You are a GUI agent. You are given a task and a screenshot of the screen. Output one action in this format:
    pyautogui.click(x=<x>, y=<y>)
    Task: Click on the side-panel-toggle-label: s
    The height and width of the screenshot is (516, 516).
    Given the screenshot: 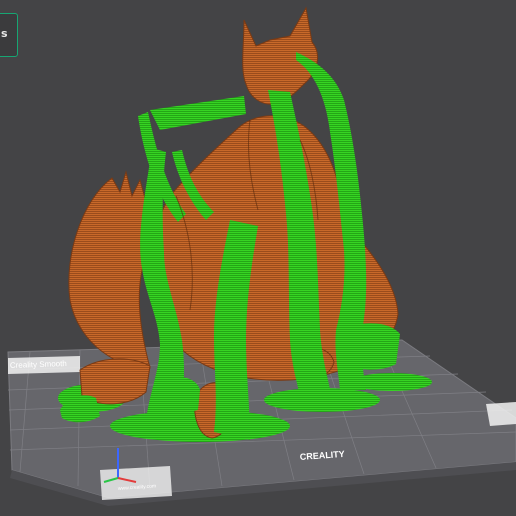 What is the action you would take?
    pyautogui.click(x=4, y=33)
    